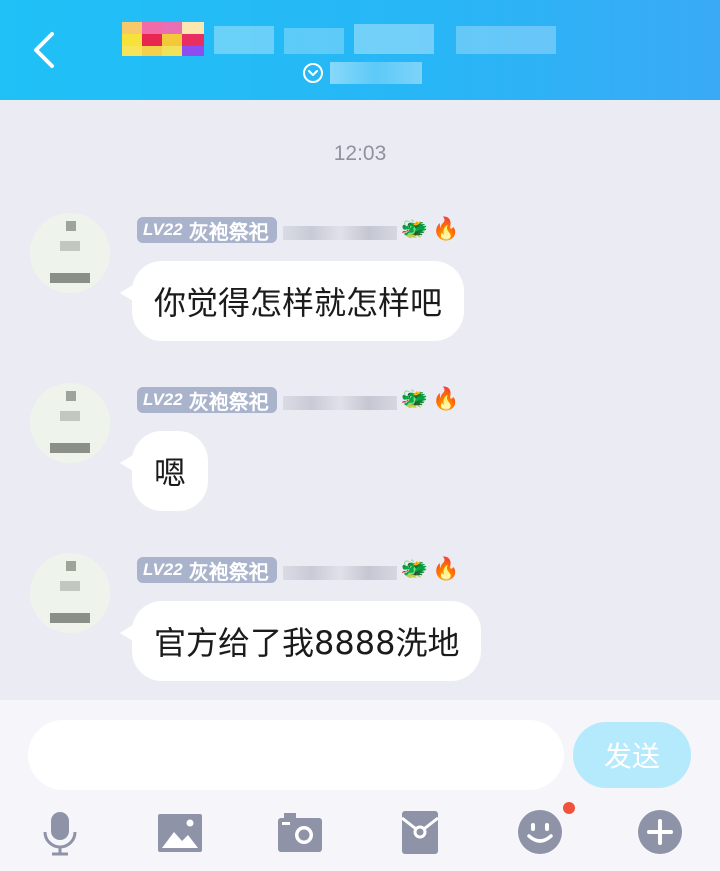 This screenshot has height=871, width=720. Describe the element at coordinates (376, 73) in the screenshot. I see `subtitle-blurred` at that location.